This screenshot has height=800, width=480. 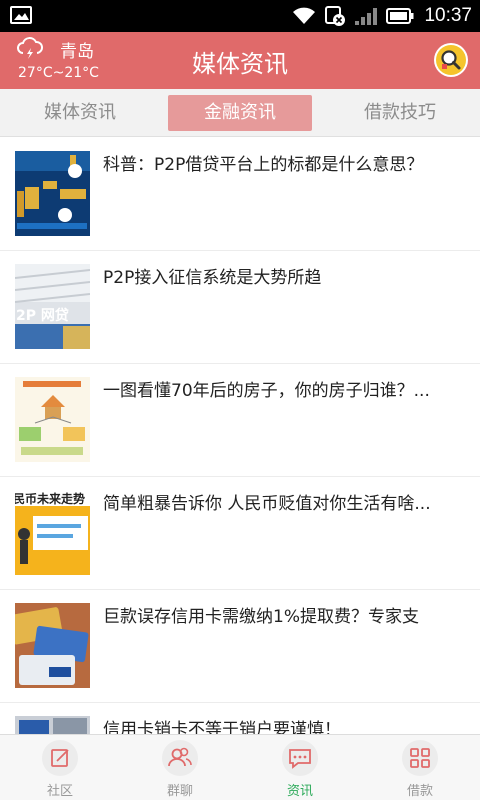 I want to click on edit-icon, so click(x=60, y=758).